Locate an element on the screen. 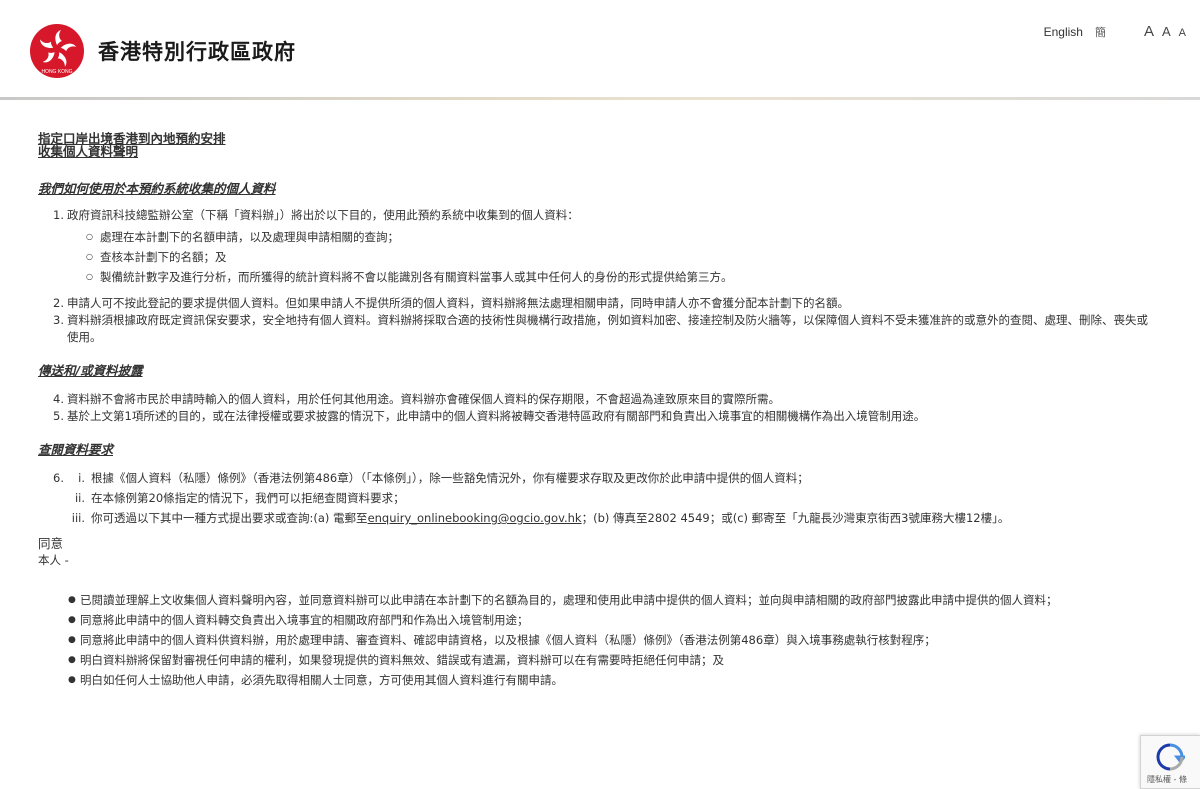 This screenshot has width=1200, height=789. section-heading-access: 查閱資料要求 is located at coordinates (76, 449).